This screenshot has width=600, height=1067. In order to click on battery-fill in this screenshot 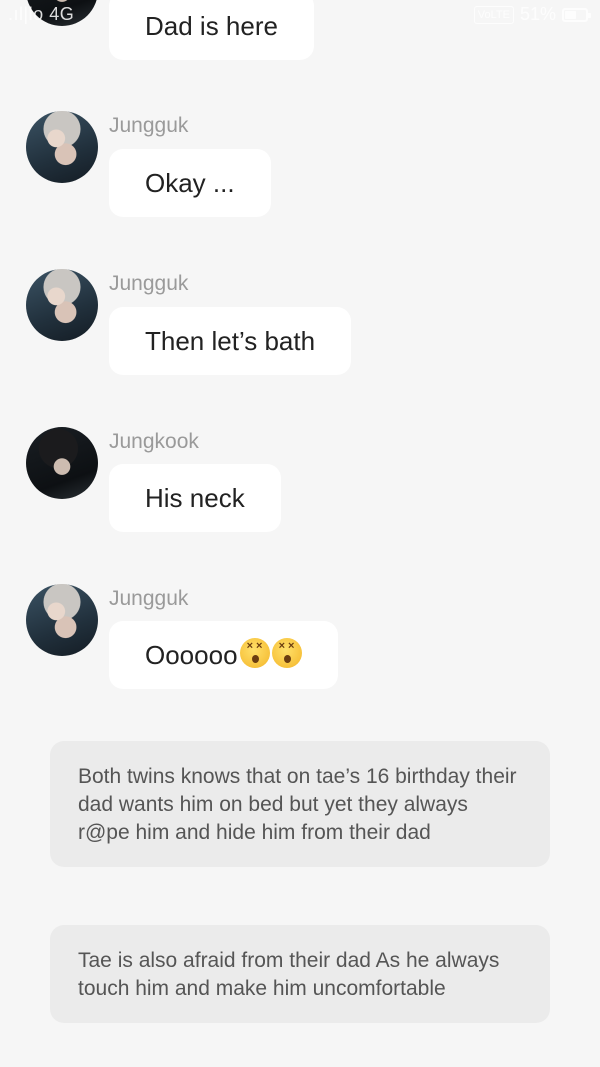, I will do `click(571, 14)`.